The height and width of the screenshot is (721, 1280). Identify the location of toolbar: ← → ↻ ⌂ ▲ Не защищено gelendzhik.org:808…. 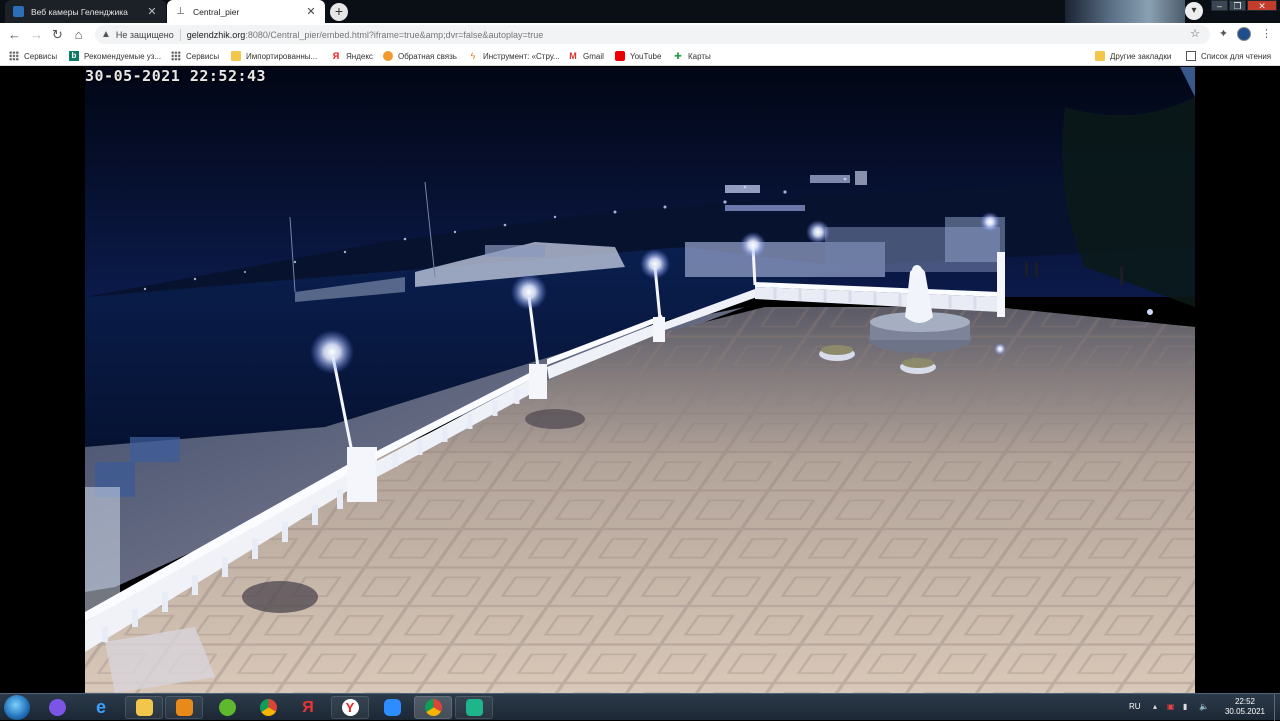
(640, 34).